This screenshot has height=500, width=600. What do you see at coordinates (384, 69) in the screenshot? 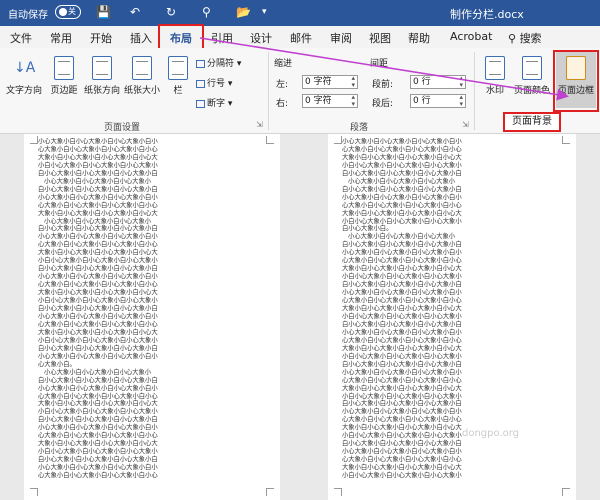
I see `annotation-arrow` at bounding box center [384, 69].